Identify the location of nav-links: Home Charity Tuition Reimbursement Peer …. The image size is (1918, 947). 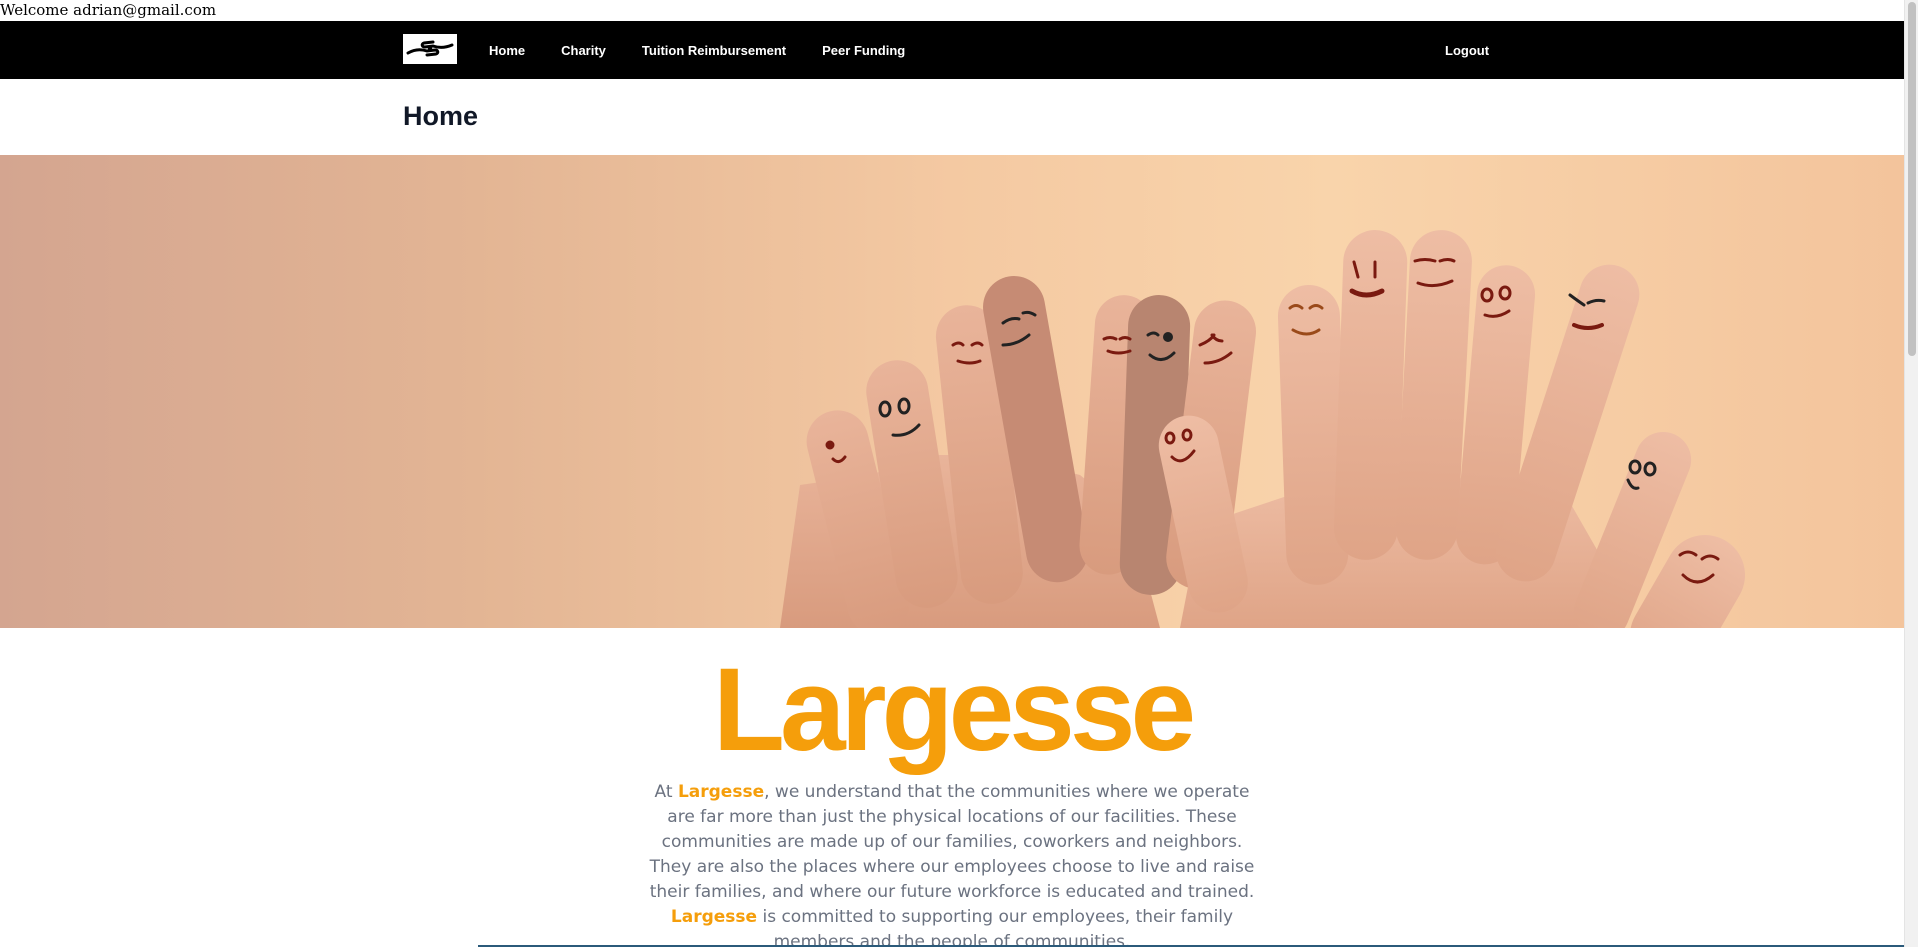
(697, 50).